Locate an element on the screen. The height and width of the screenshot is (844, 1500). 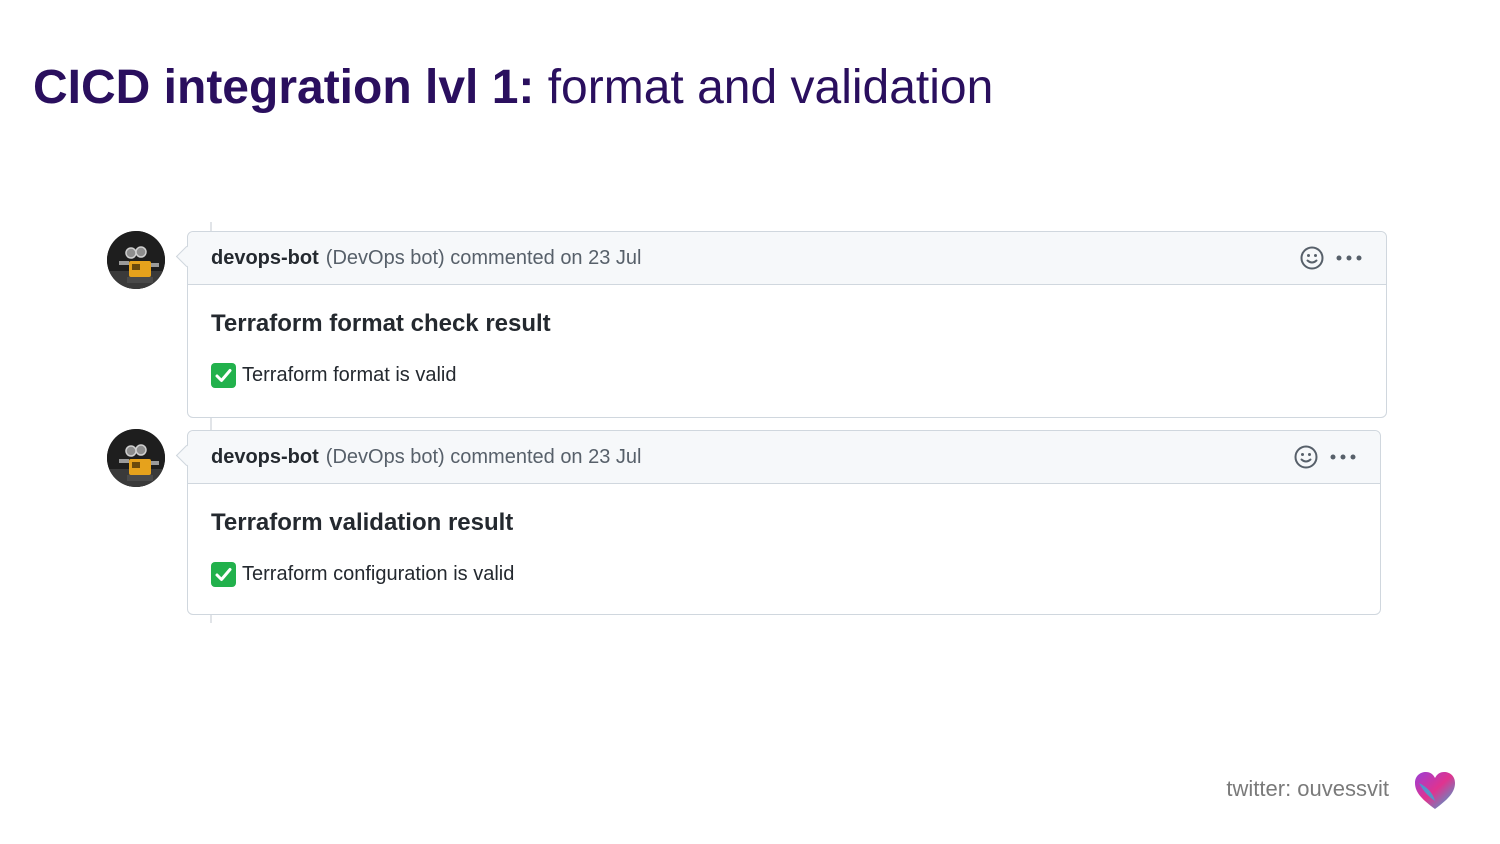
heart-logo-icon is located at coordinates (1435, 793).